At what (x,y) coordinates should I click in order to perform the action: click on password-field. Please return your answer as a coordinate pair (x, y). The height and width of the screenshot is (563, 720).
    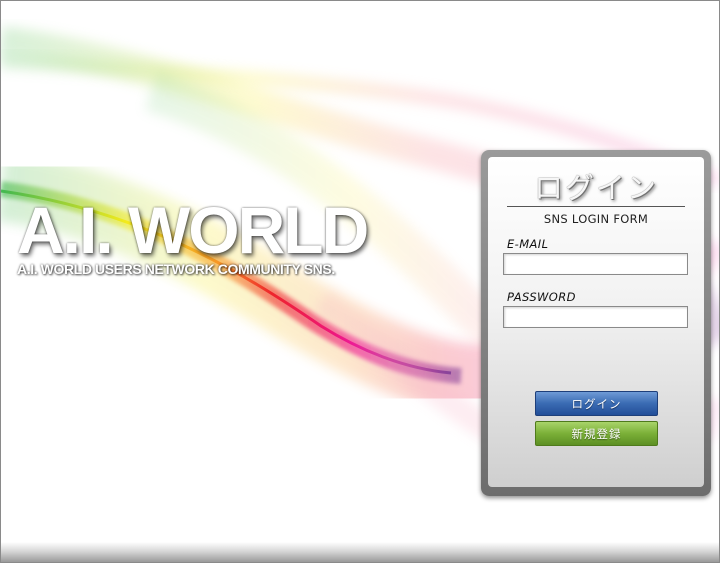
    Looking at the image, I should click on (595, 317).